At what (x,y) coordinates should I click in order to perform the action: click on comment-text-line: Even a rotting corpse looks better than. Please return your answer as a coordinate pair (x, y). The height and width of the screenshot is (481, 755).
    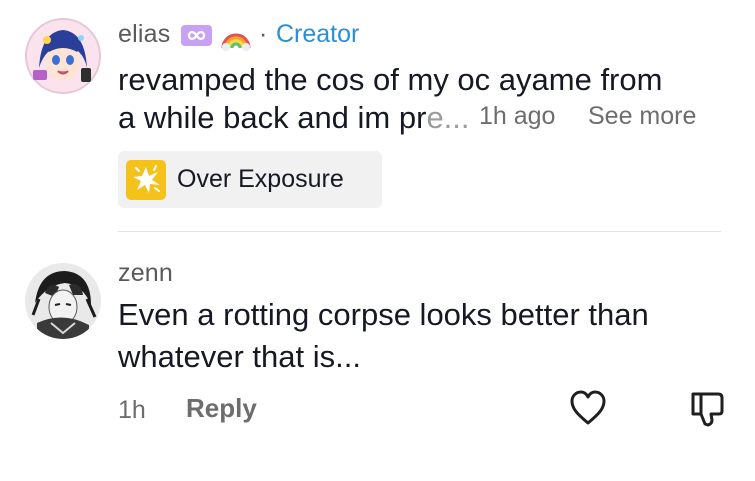
    Looking at the image, I should click on (383, 314).